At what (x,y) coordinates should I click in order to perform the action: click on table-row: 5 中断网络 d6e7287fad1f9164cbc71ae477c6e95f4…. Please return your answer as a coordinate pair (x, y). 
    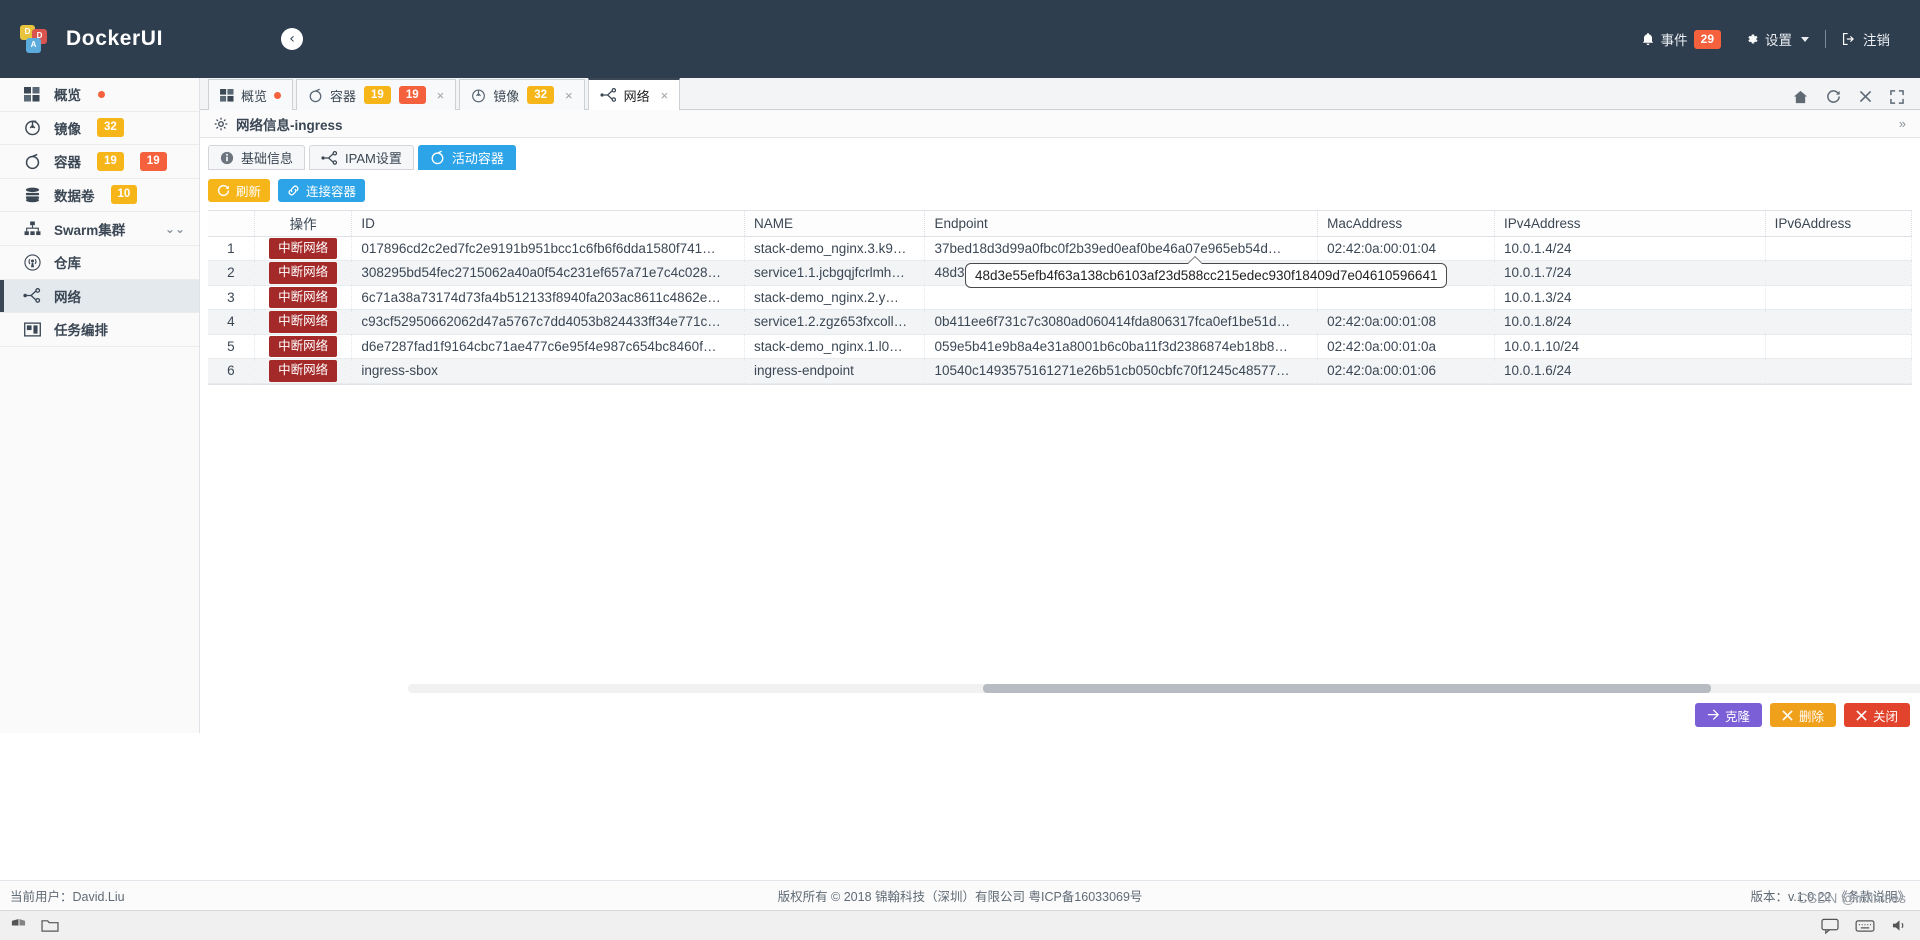
    Looking at the image, I should click on (1060, 346).